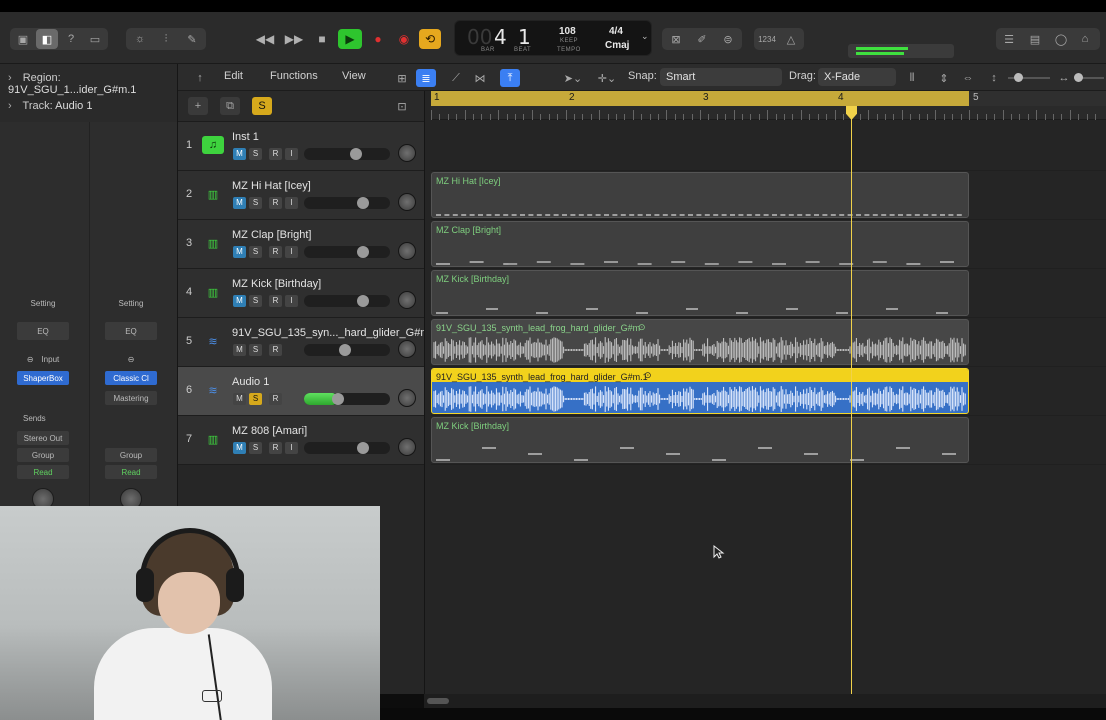 The width and height of the screenshot is (1106, 720). Describe the element at coordinates (480, 78) in the screenshot. I see `flex-icon: ⋈` at that location.